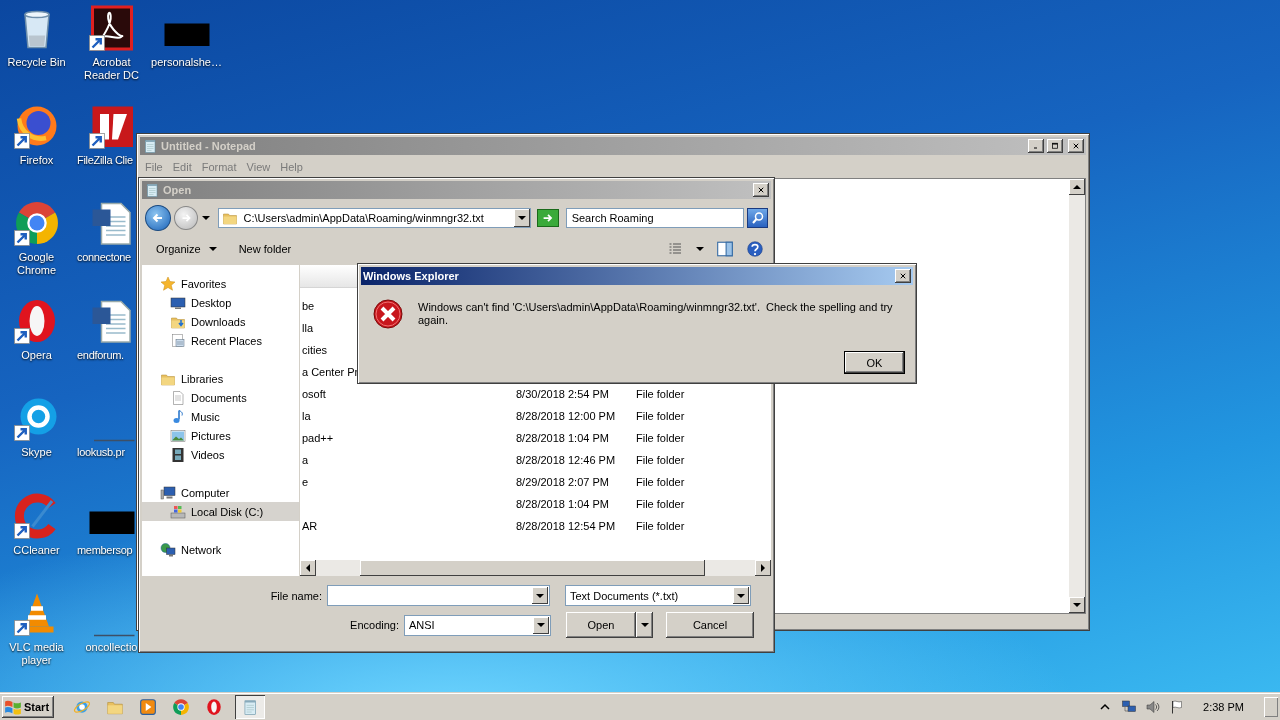 The width and height of the screenshot is (1280, 720). Describe the element at coordinates (186, 249) in the screenshot. I see `toolbar-button: Organize` at that location.